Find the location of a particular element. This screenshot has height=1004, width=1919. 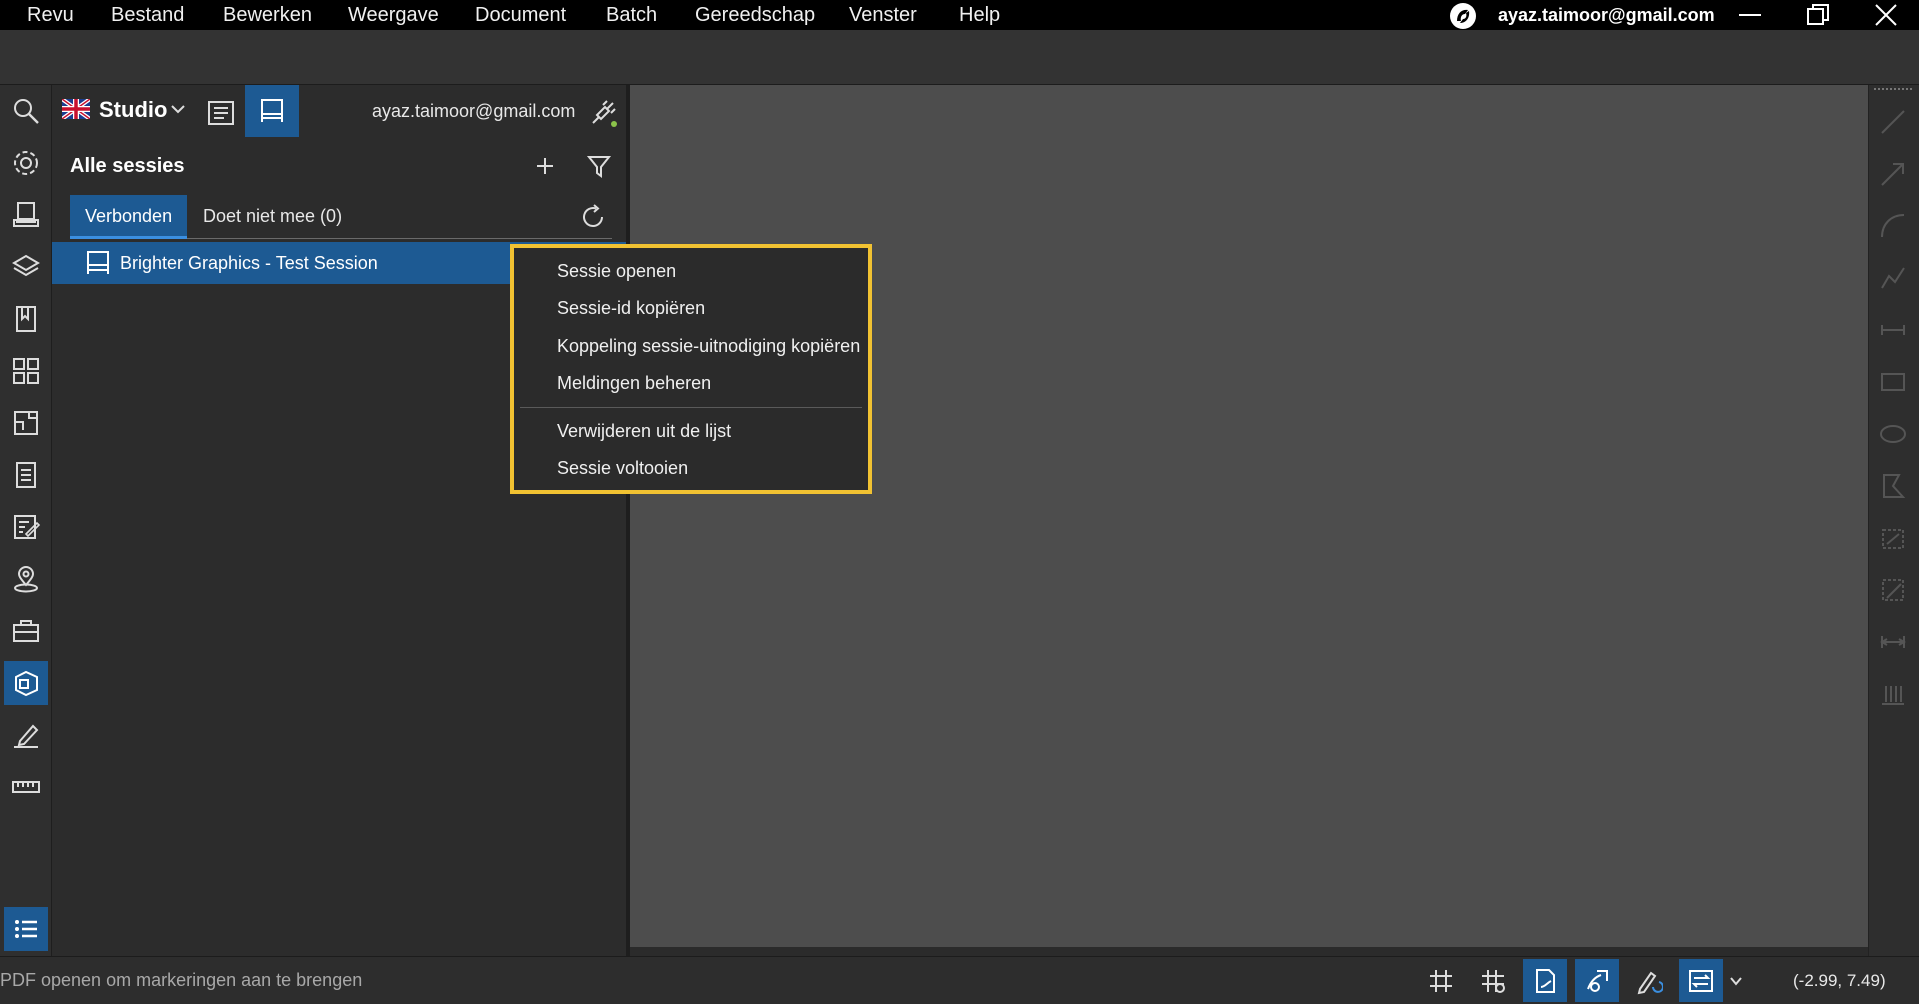

polyline-tool is located at coordinates (1893, 278).